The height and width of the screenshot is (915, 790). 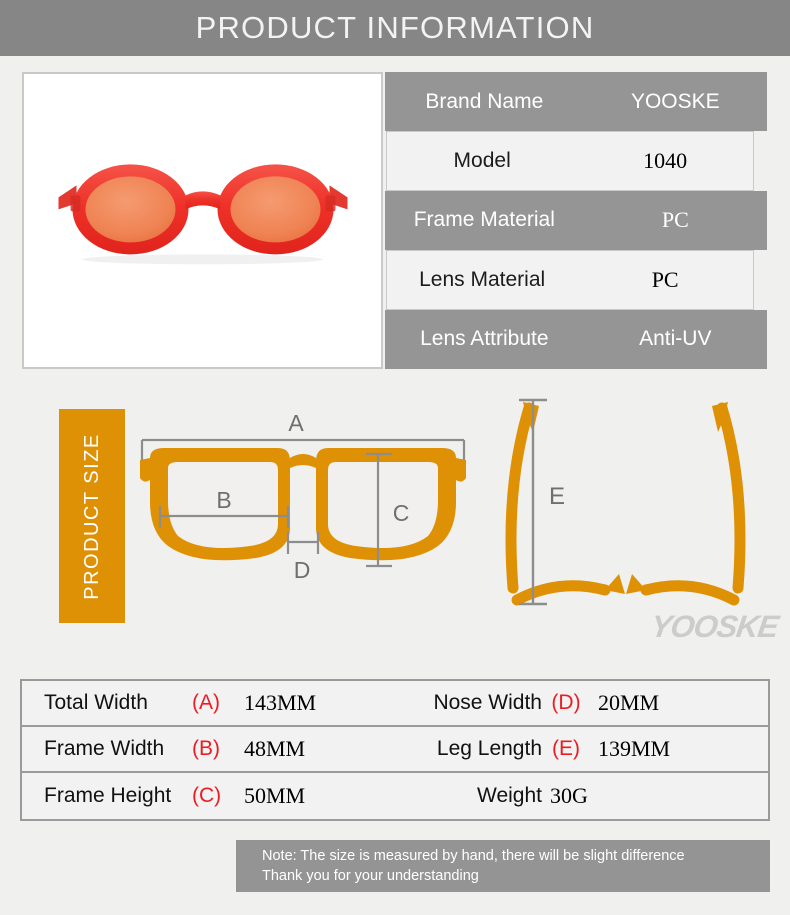 I want to click on page-header: PRODUCT INFORMATION, so click(x=395, y=28).